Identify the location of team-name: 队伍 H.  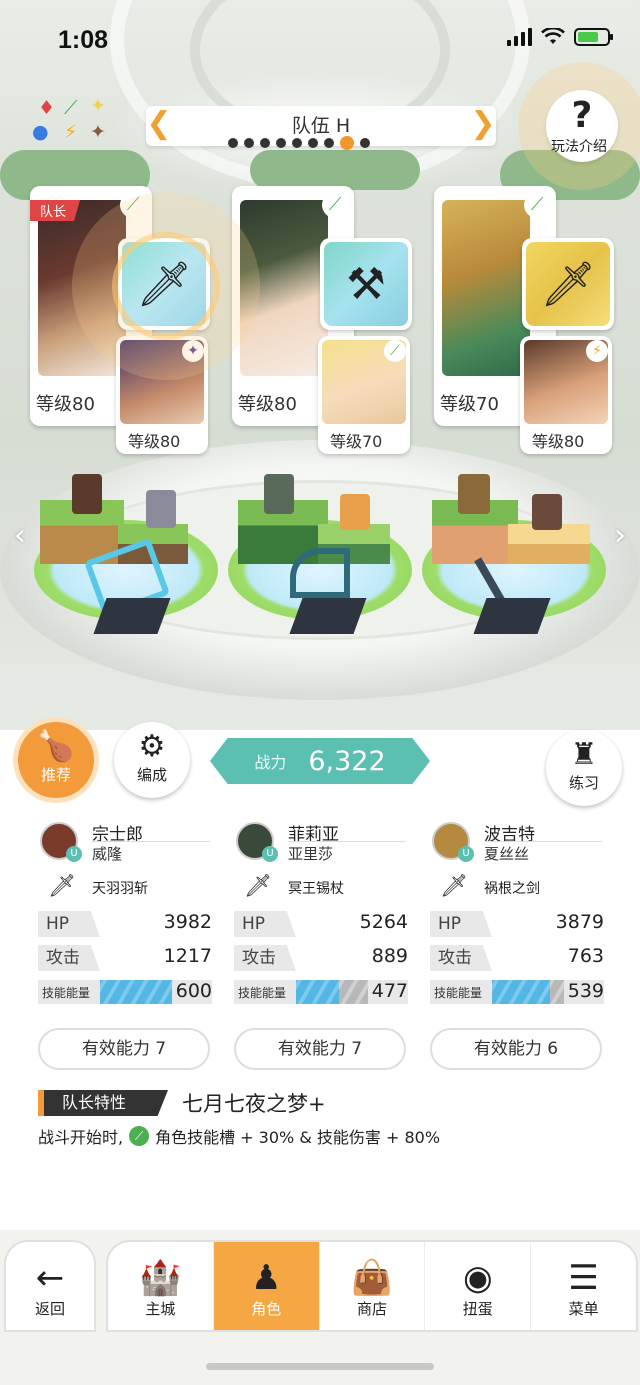
(321, 126).